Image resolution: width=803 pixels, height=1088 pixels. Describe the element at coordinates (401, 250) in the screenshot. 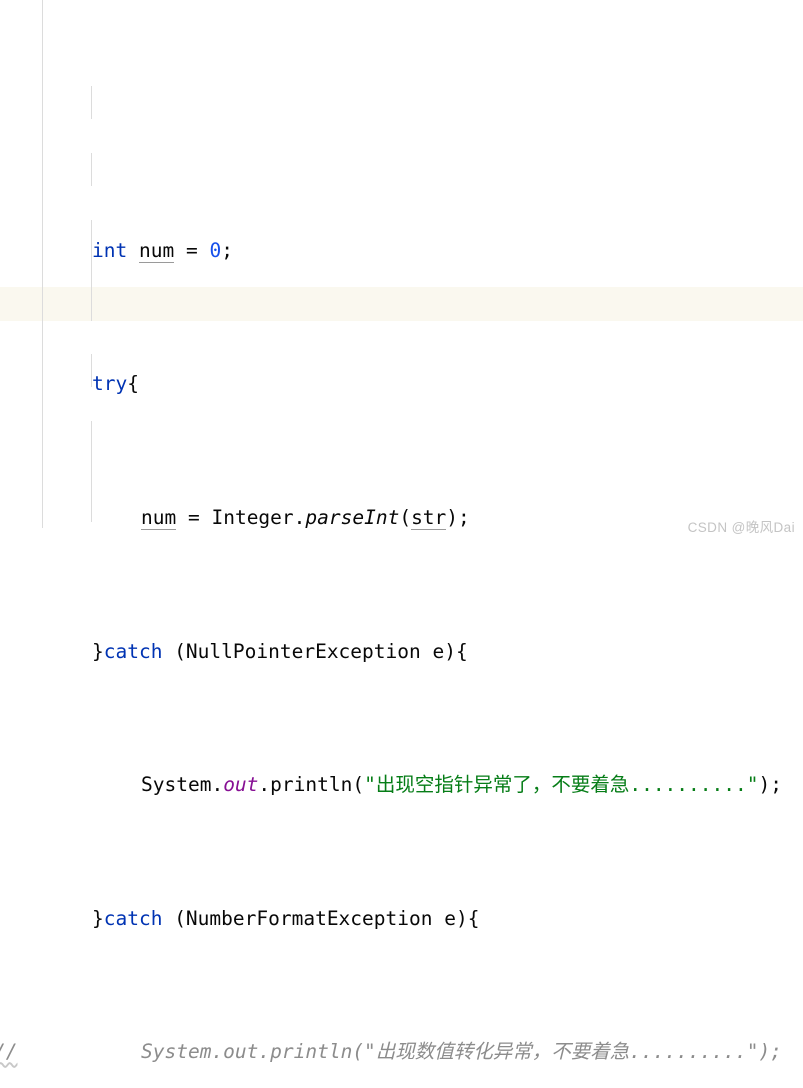

I see `code-line-int-num: int num = 0;` at that location.